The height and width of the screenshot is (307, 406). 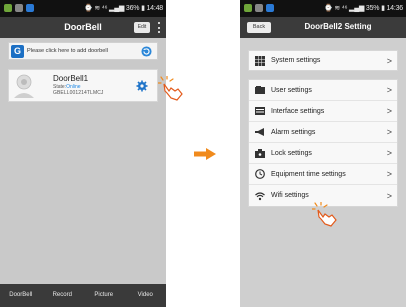 I want to click on device-id: GBELL001214TLMCJ, so click(x=78, y=93).